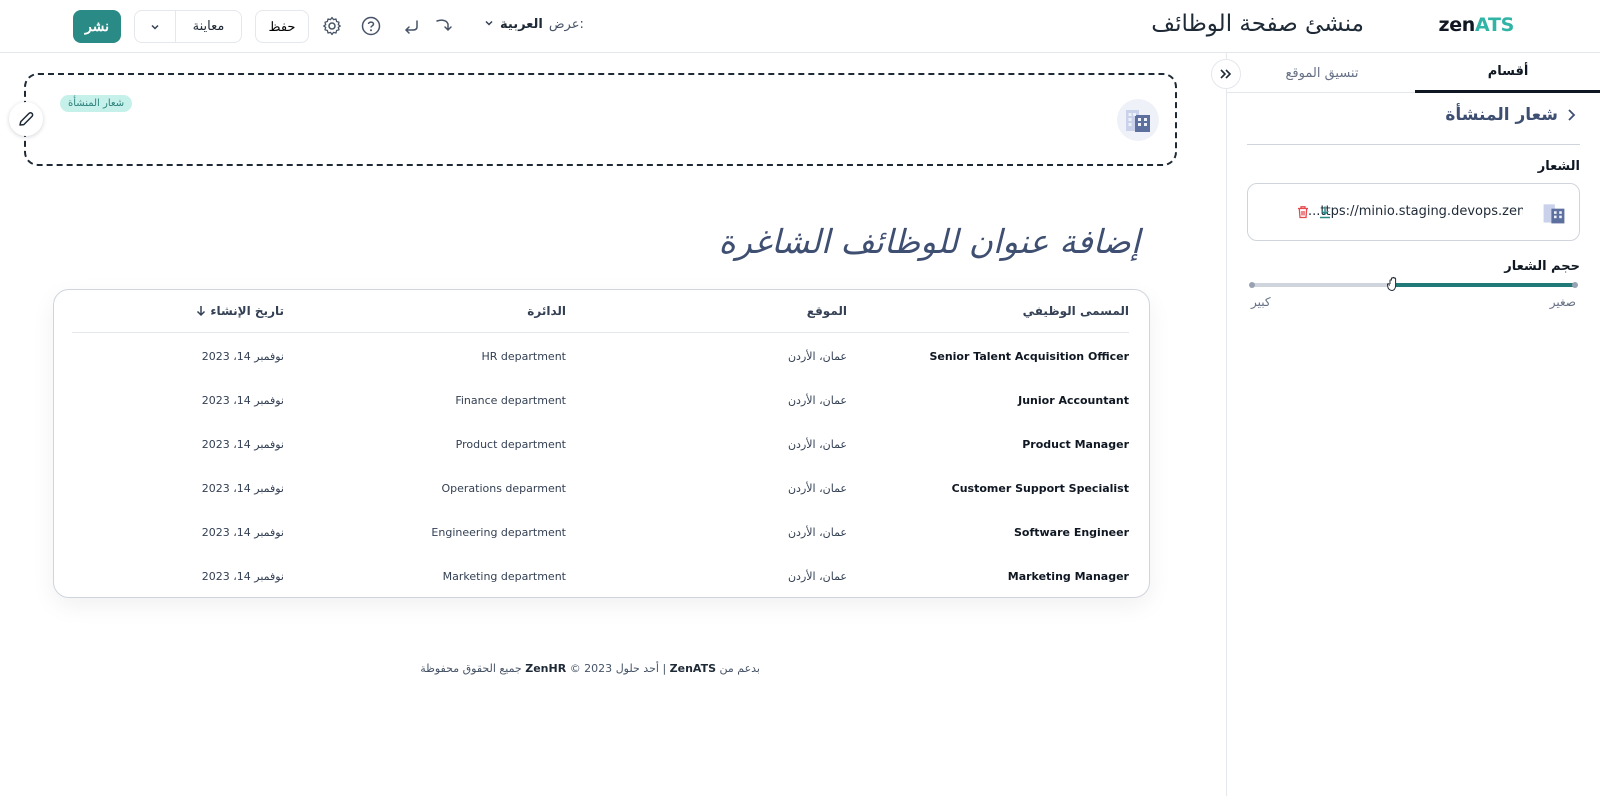  Describe the element at coordinates (827, 311) in the screenshot. I see `column-header-location: الموقع` at that location.